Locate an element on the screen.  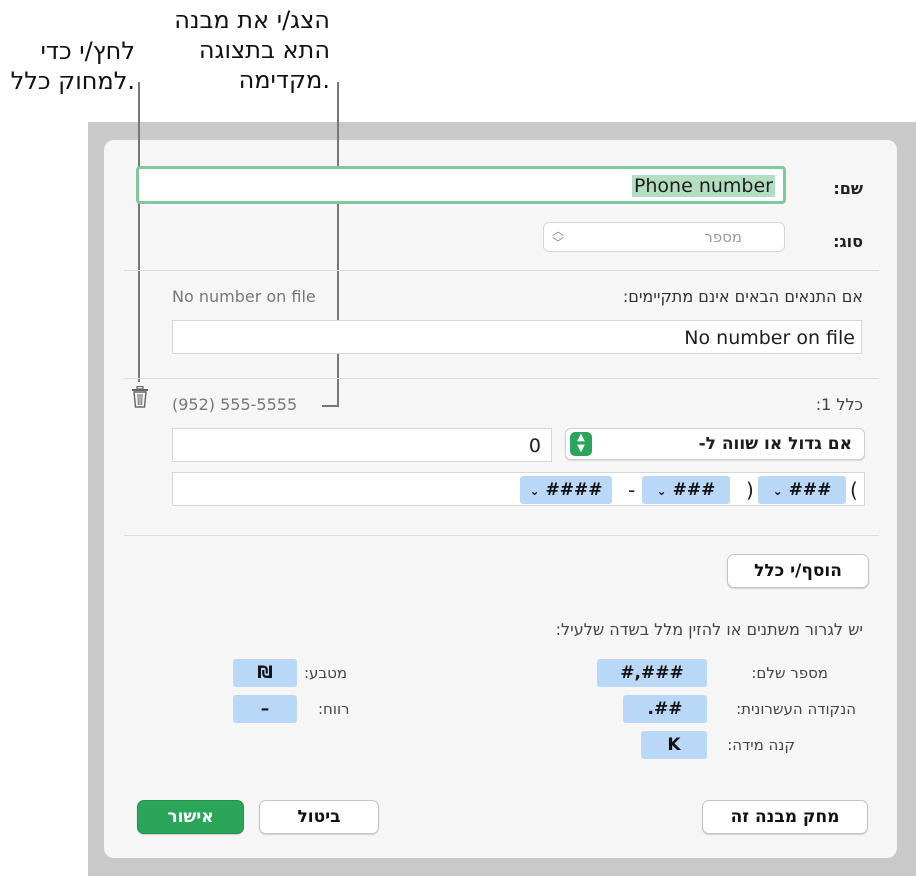
divider-top is located at coordinates (501, 270).